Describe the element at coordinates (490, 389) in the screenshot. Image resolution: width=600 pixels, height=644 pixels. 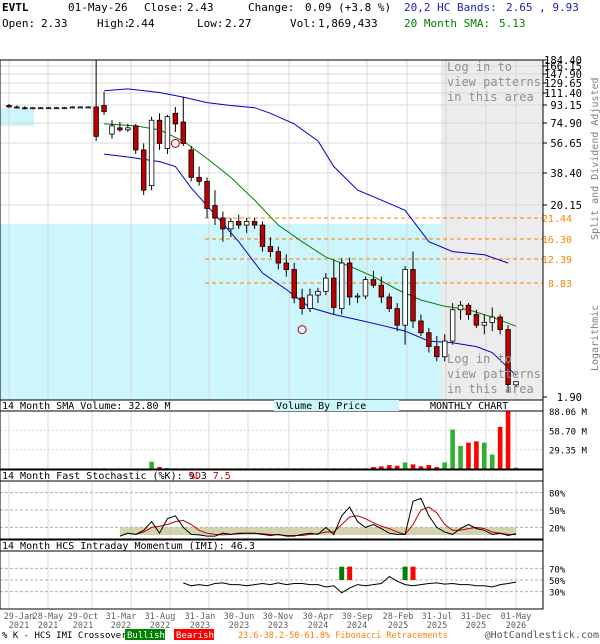
I see `pattern-note-bottom-line3: in this area` at that location.